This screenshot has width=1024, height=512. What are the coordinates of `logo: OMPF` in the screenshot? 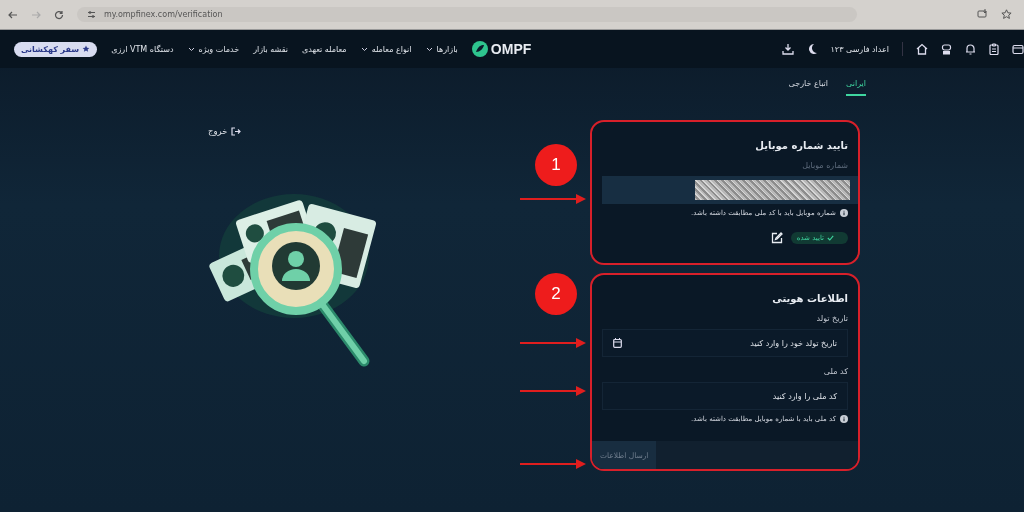 It's located at (501, 49).